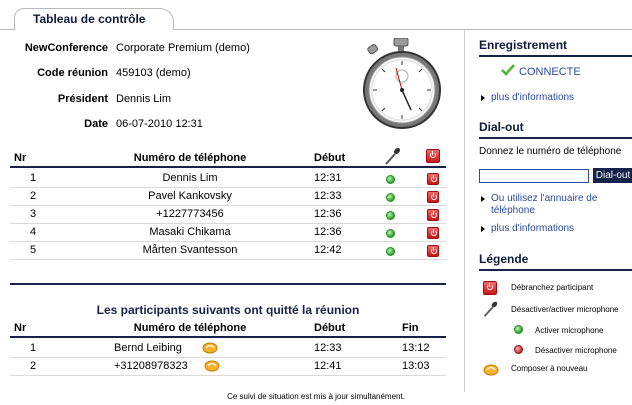 The height and width of the screenshot is (405, 632). I want to click on row-start: 12:41, so click(328, 366).